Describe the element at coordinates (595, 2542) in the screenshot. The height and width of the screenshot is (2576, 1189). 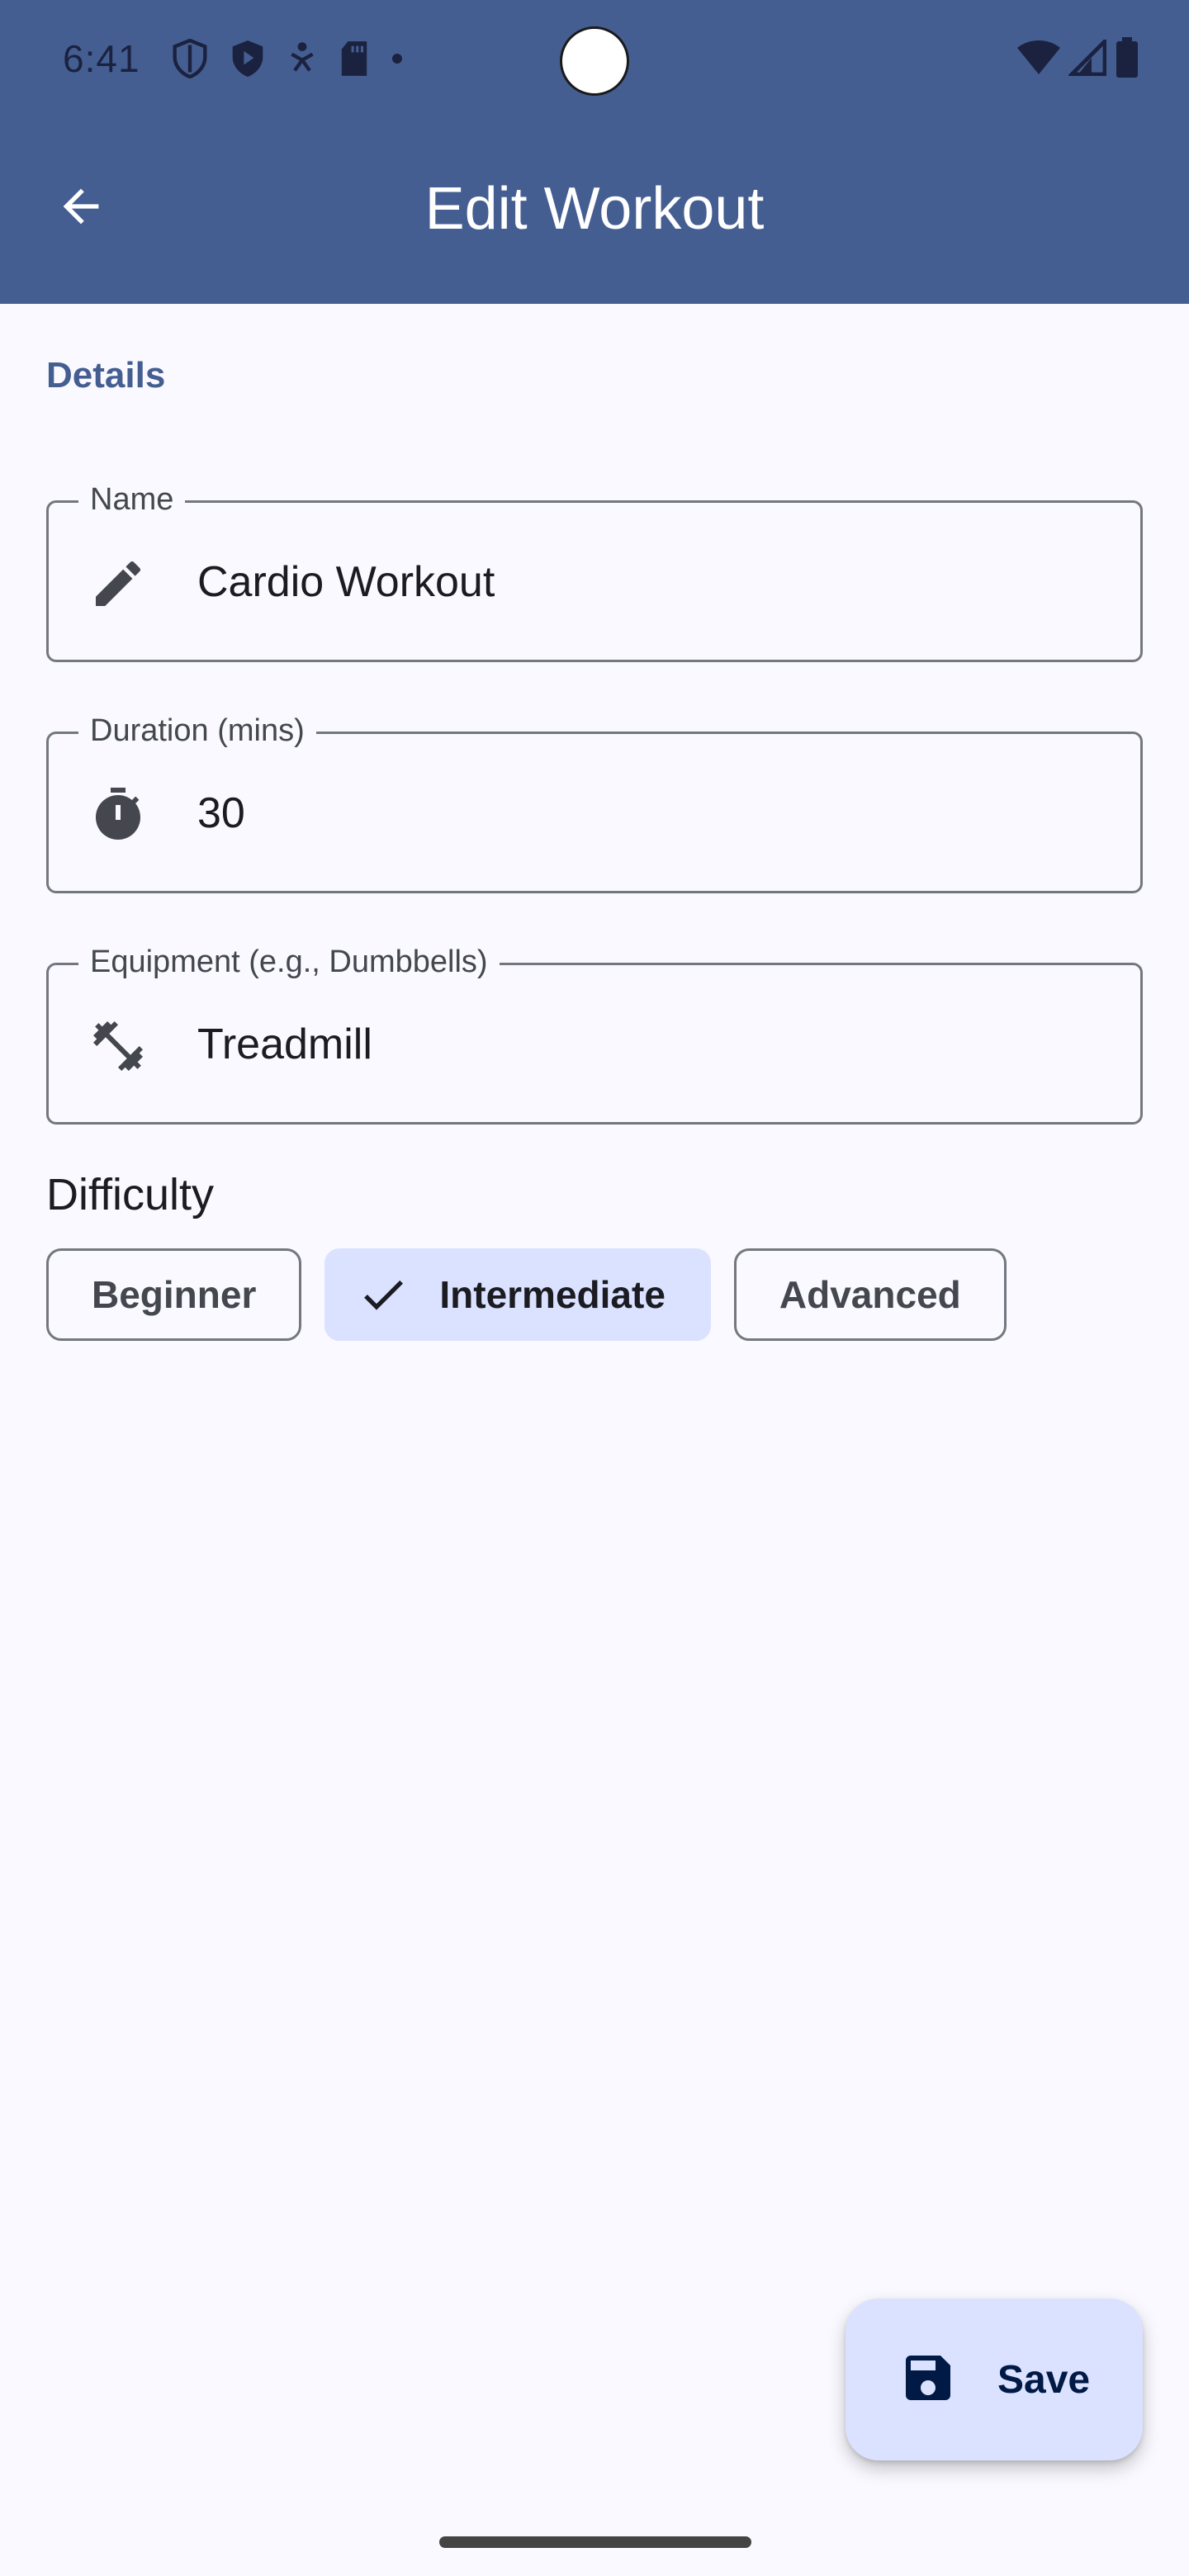
I see `home-indicator` at that location.